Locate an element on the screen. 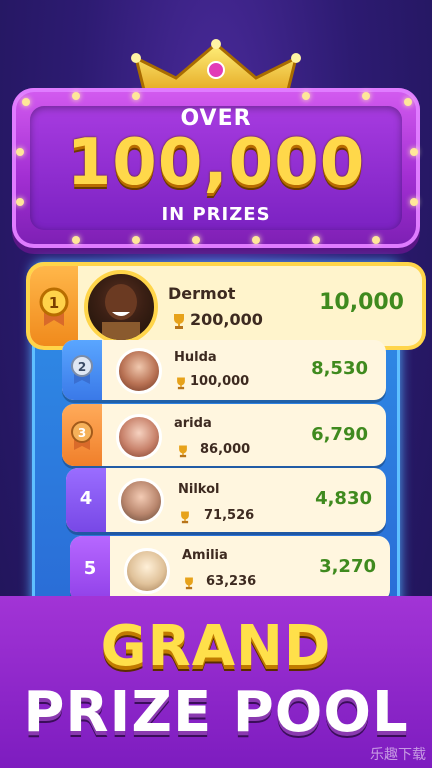  player-score: 71,526 is located at coordinates (229, 515).